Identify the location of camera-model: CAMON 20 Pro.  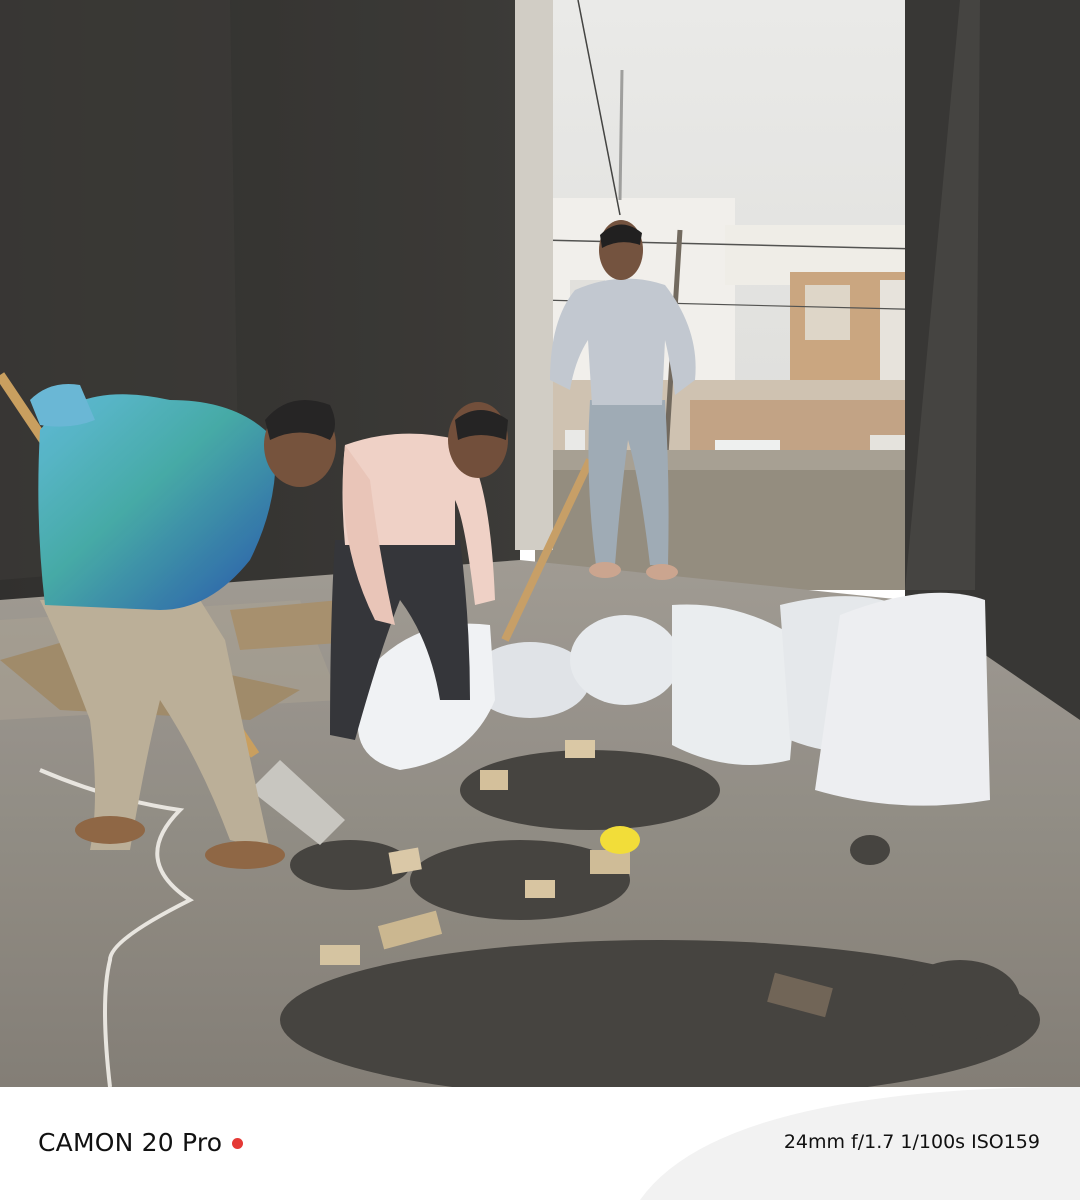
(141, 1142).